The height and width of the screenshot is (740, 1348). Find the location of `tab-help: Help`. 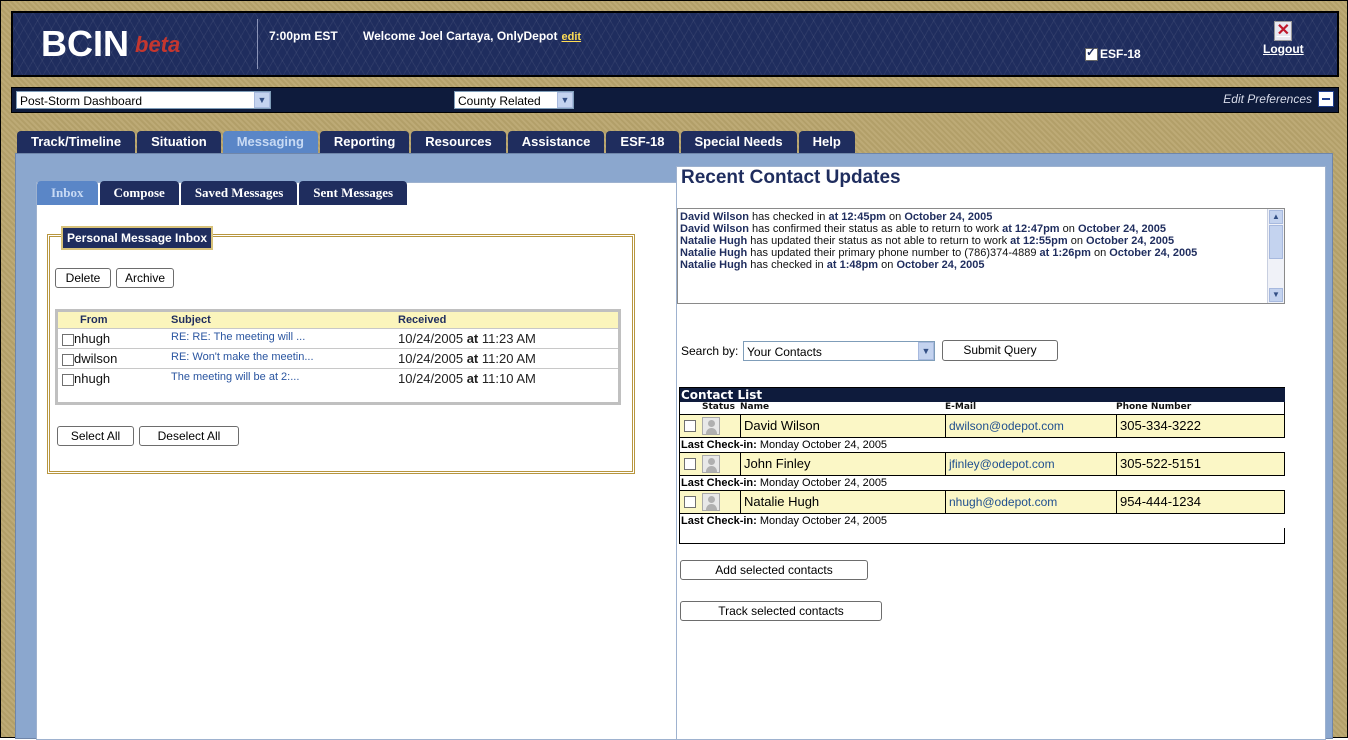

tab-help: Help is located at coordinates (826, 142).